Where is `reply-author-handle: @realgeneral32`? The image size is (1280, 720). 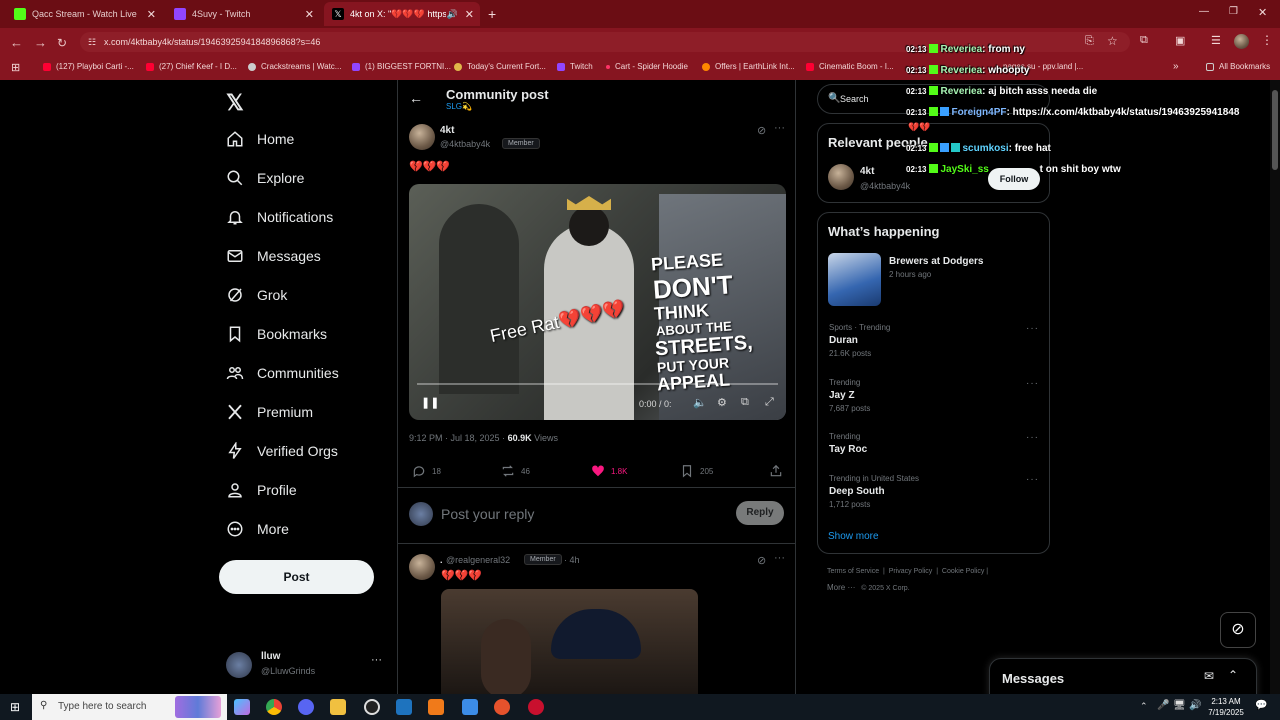
reply-author-handle: @realgeneral32 is located at coordinates (478, 560).